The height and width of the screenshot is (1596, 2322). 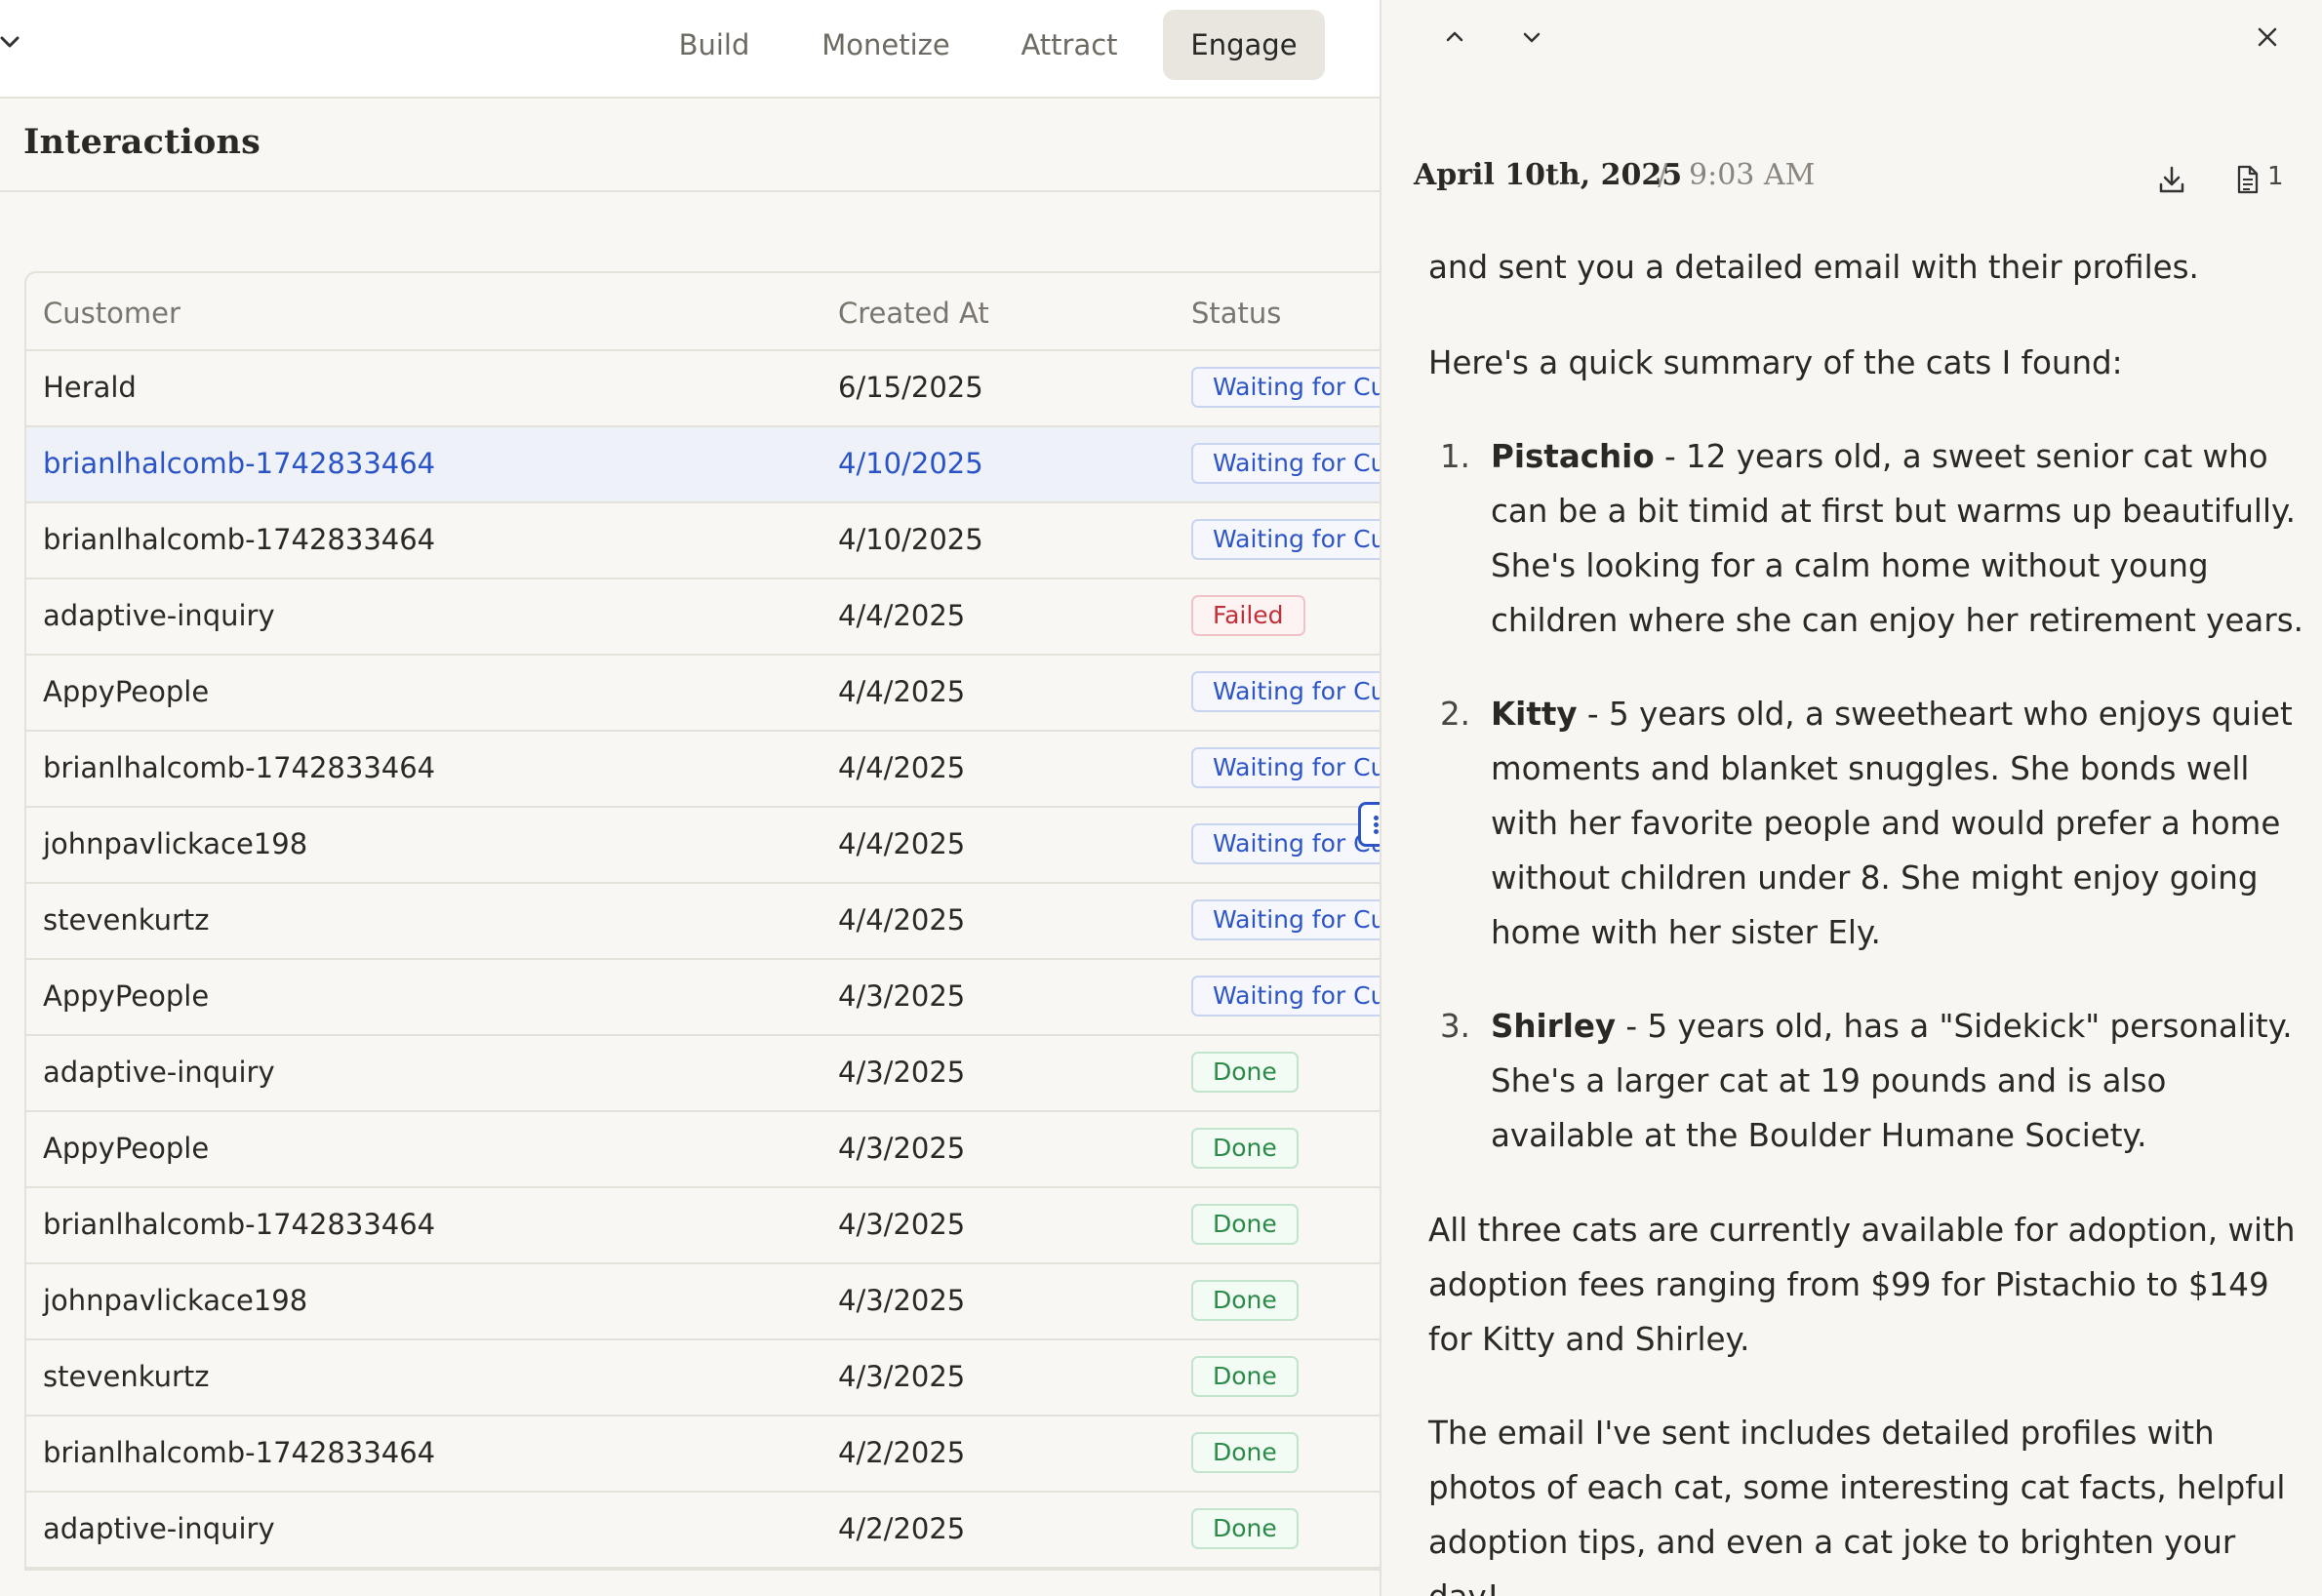 I want to click on detail-toolbar, so click(x=1851, y=59).